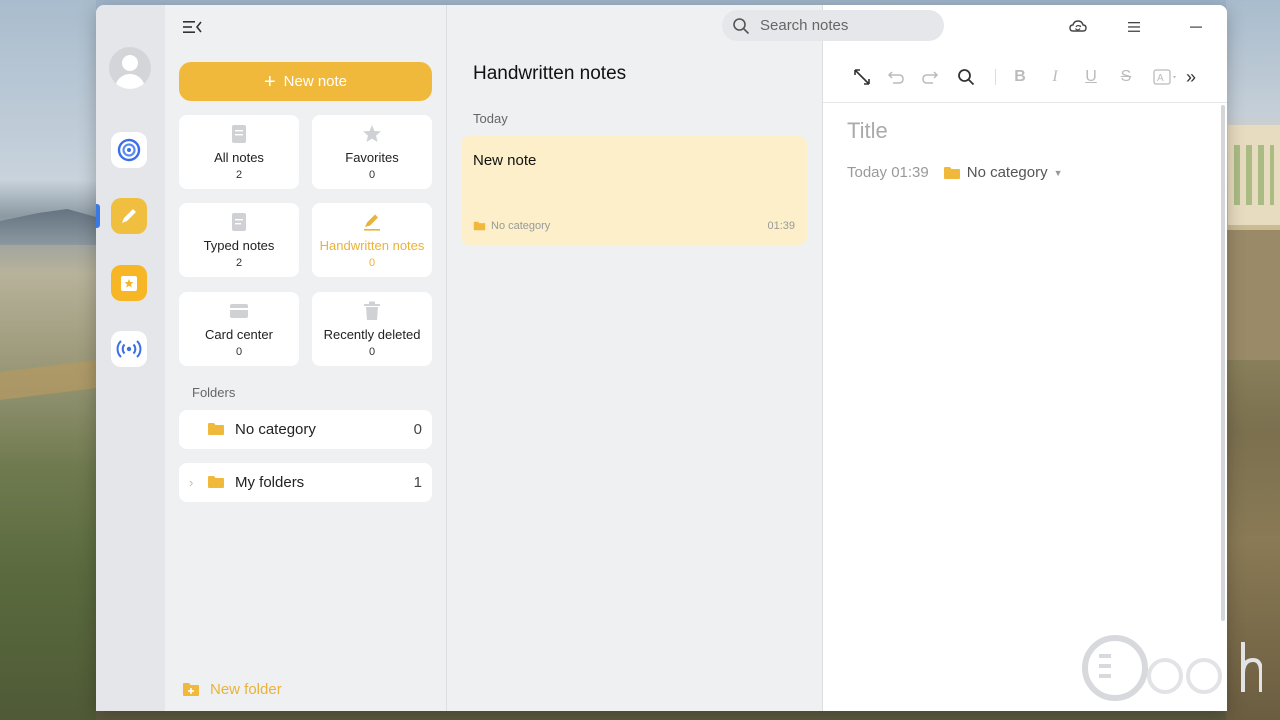 The image size is (1280, 720). I want to click on expand-icon, so click(862, 77).